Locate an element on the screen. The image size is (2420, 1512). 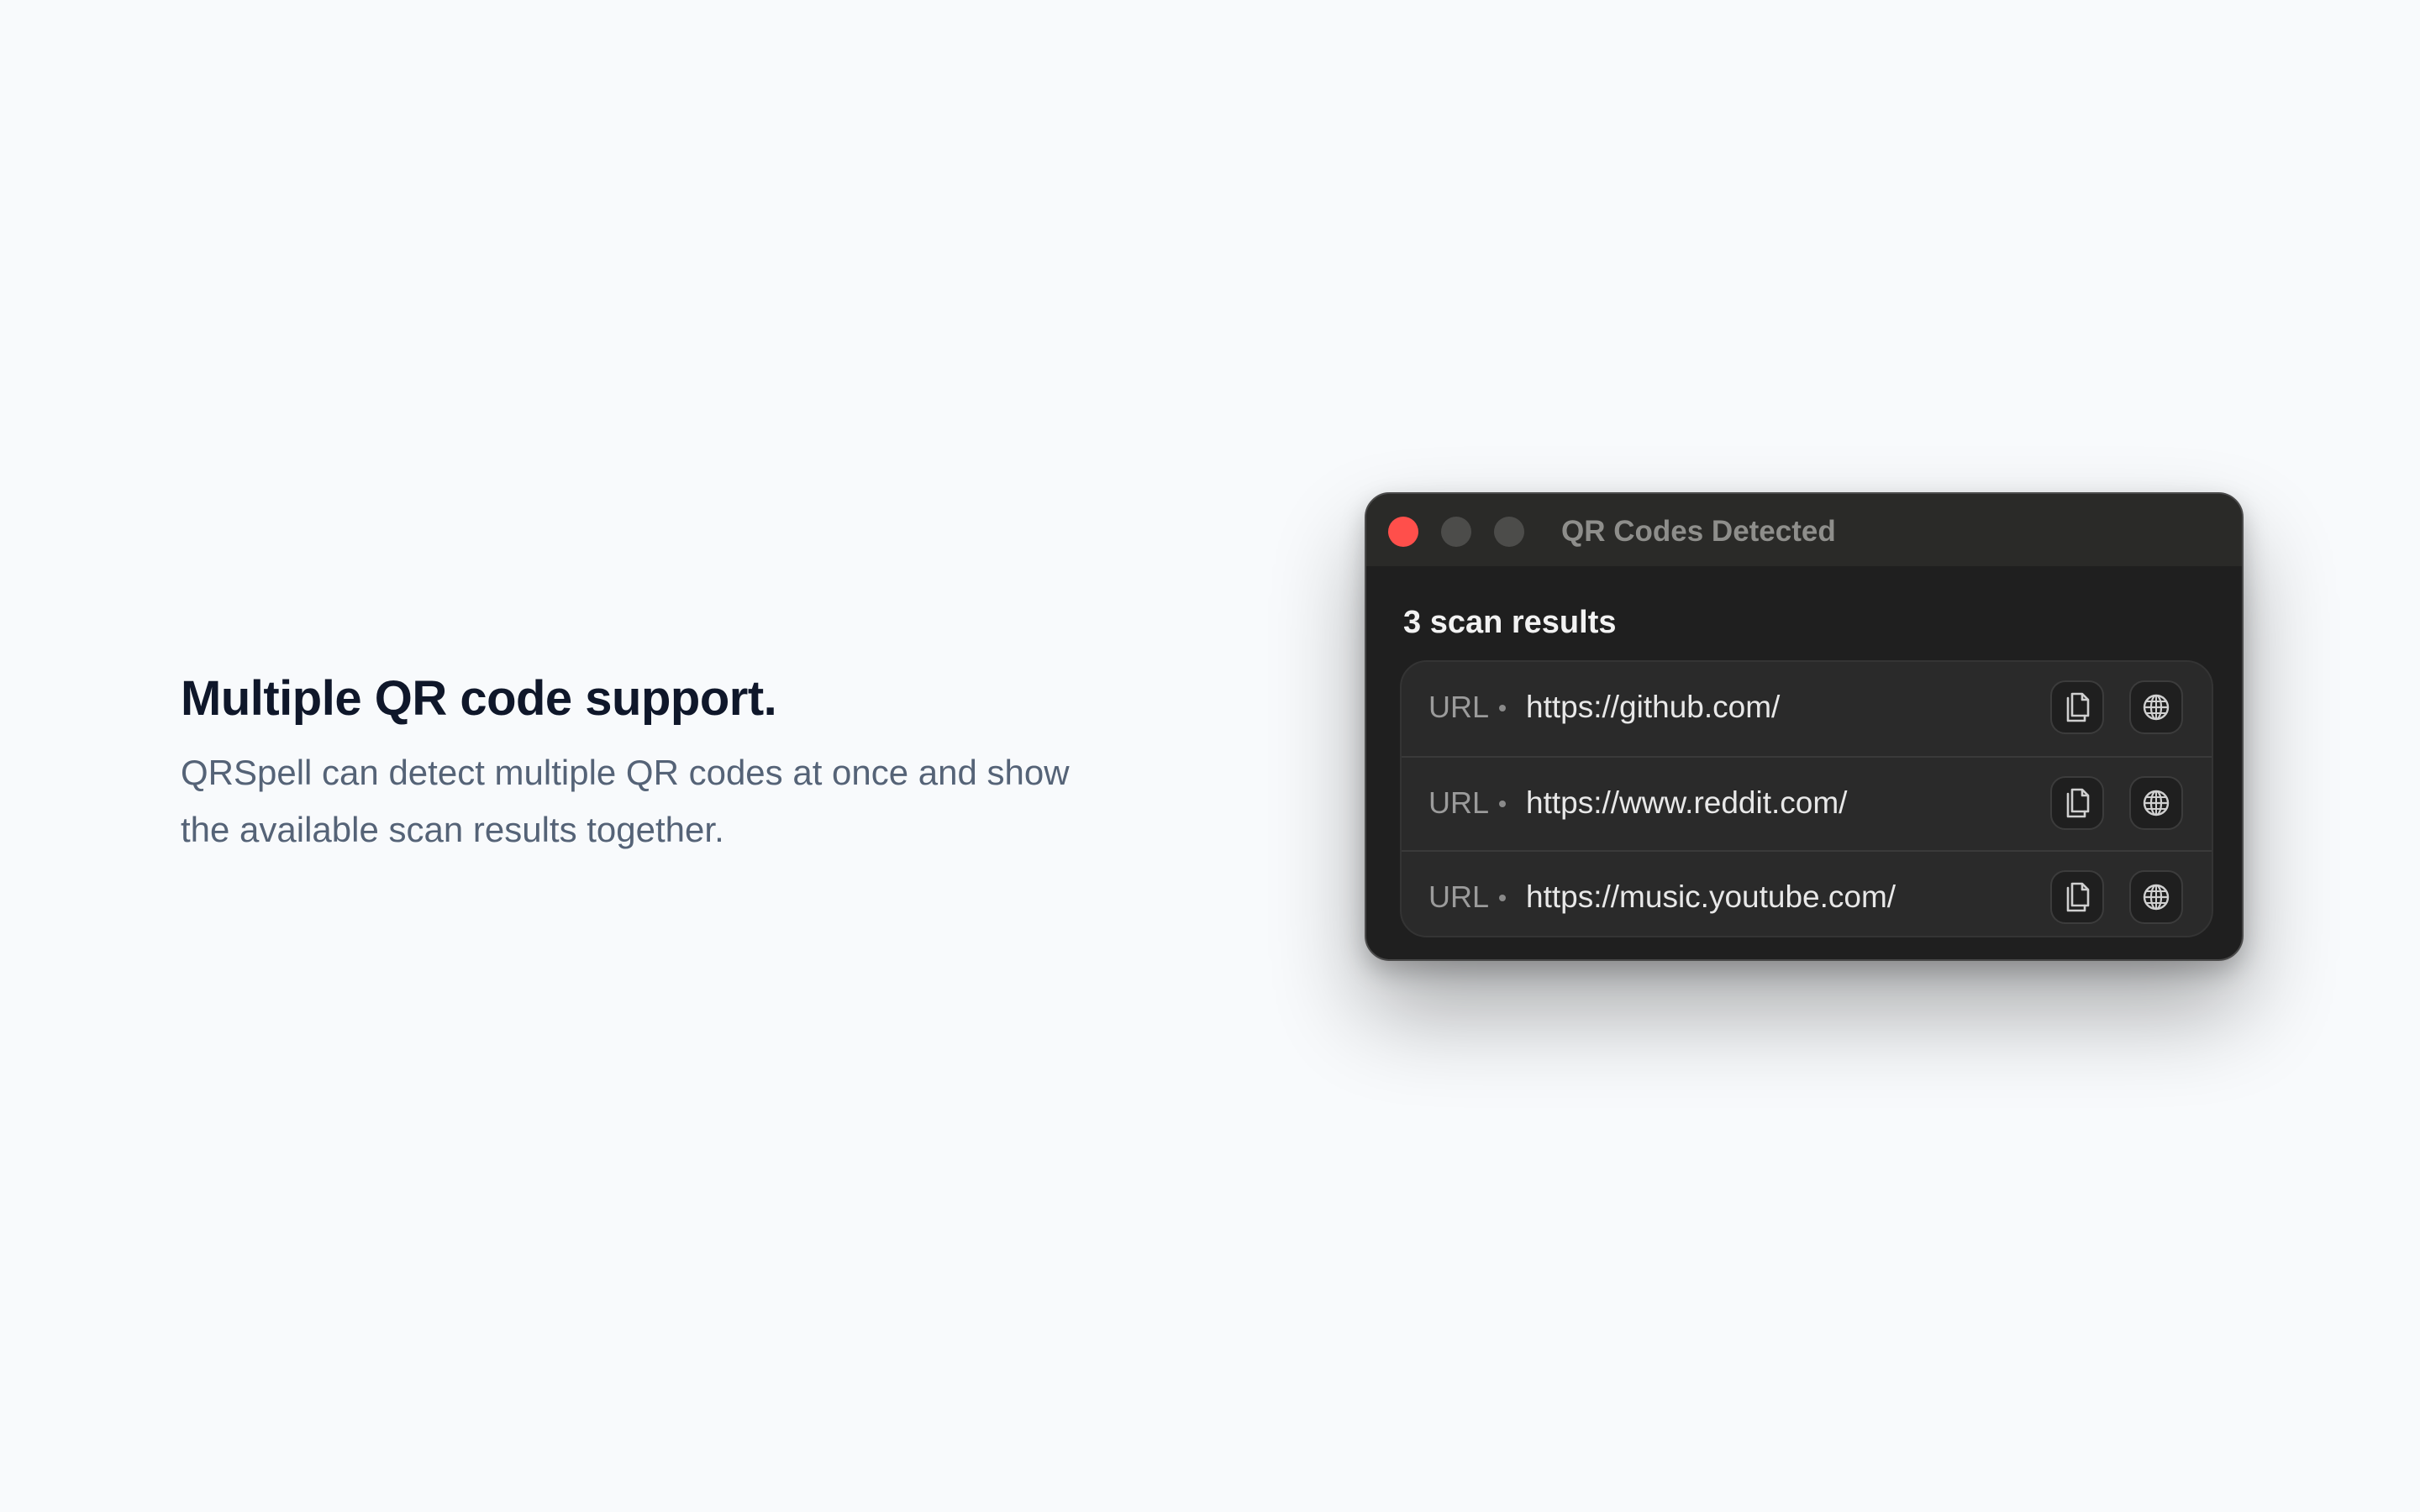
scan-result-row: URL https://www.reddit.com/ is located at coordinates (1807, 803).